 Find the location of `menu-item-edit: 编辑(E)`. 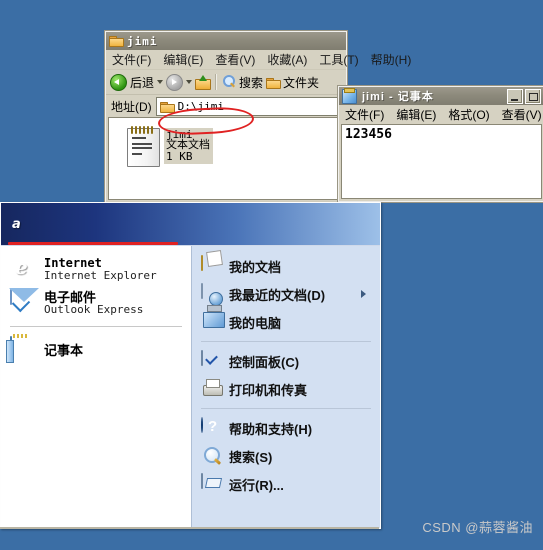

menu-item-edit: 编辑(E) is located at coordinates (183, 59).